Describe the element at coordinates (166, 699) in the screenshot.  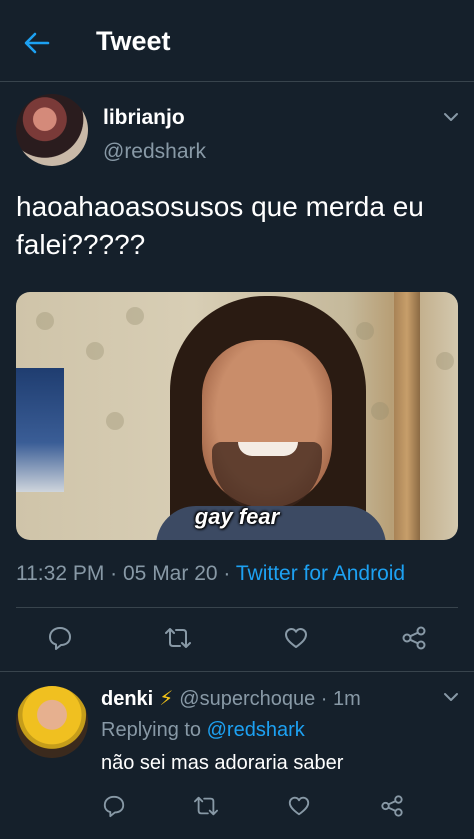
I see `lightning-icon: ⚡` at that location.